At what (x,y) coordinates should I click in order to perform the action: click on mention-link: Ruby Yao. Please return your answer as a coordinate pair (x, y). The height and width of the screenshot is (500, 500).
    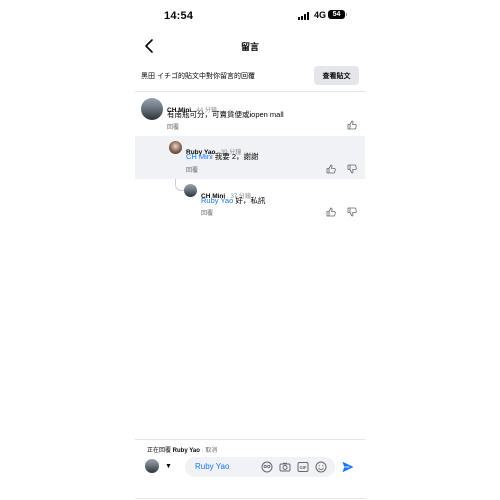
    Looking at the image, I should click on (217, 200).